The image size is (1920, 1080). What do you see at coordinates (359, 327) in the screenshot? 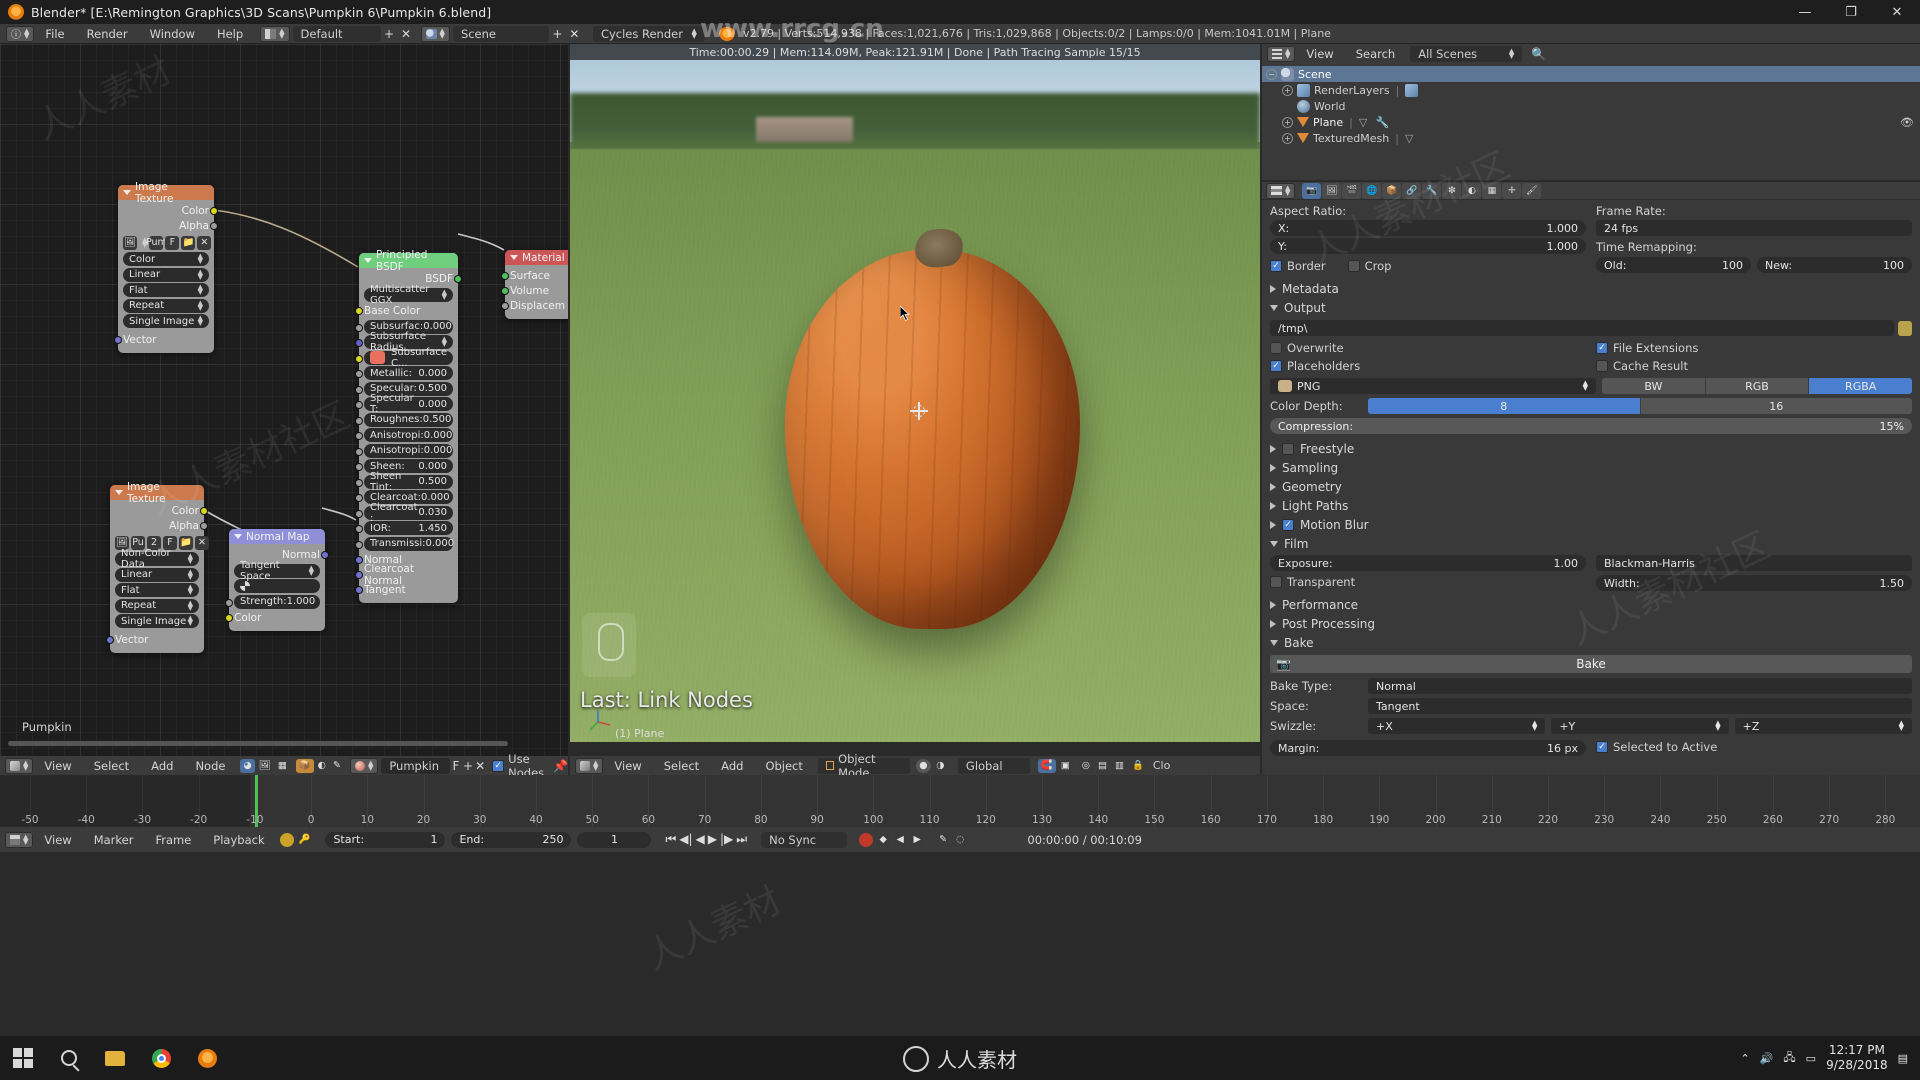
I see `socket-subsurface` at bounding box center [359, 327].